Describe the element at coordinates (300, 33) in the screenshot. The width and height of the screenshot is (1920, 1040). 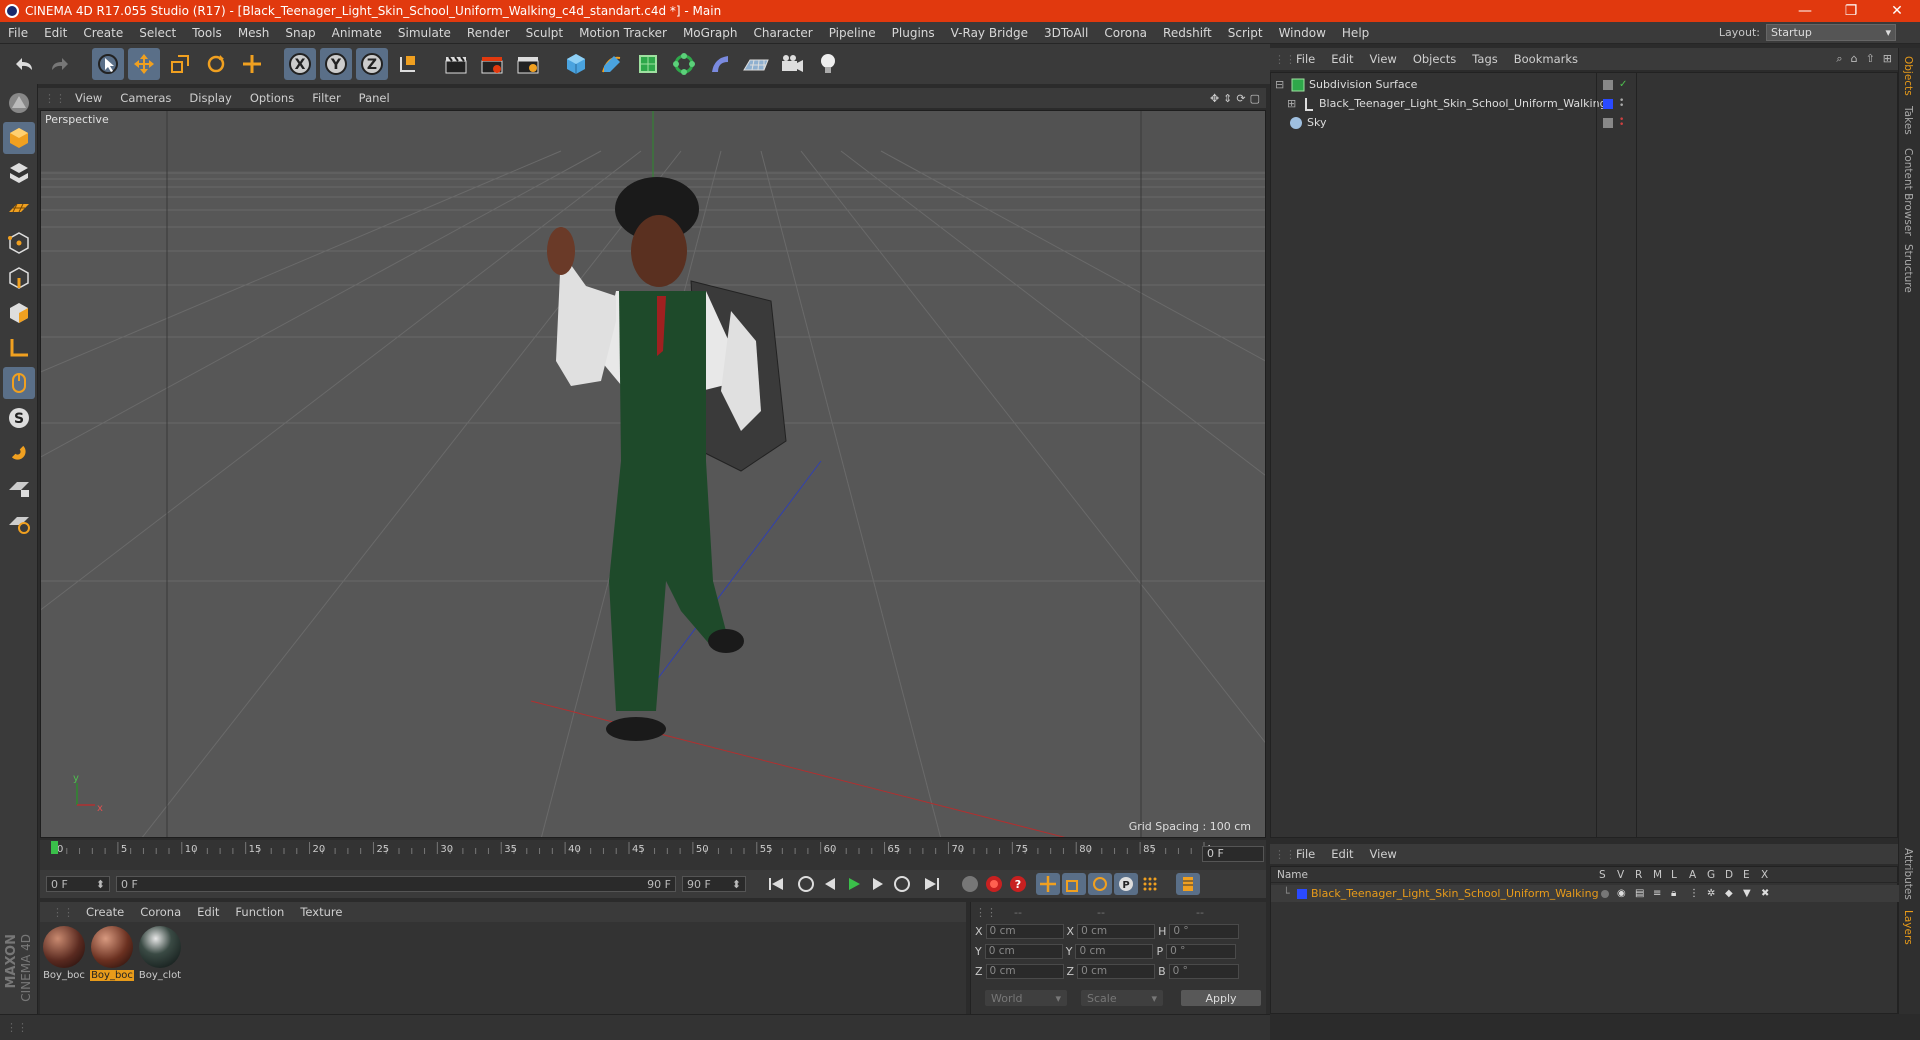
I see `menu-snap: Snap` at that location.